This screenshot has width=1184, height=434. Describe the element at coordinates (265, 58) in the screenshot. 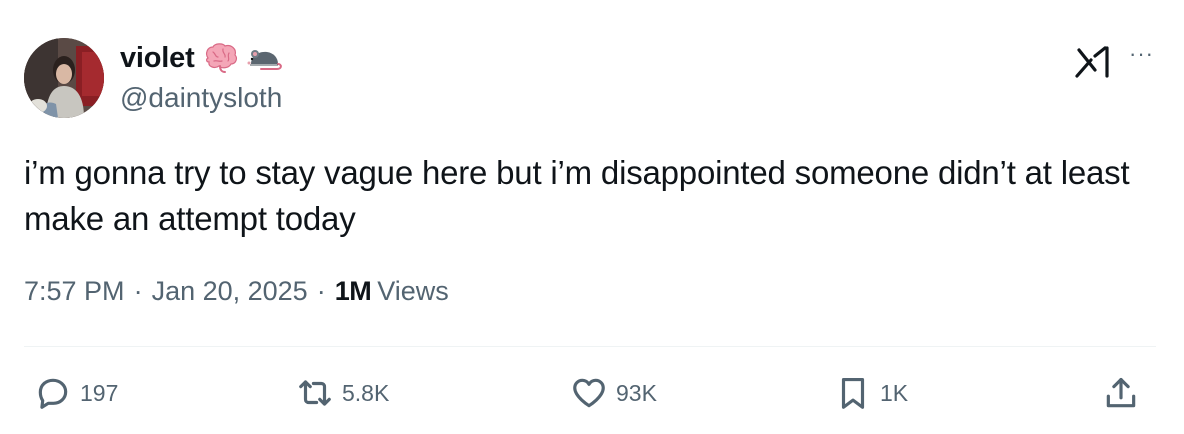

I see `rat-emoji-icon` at that location.